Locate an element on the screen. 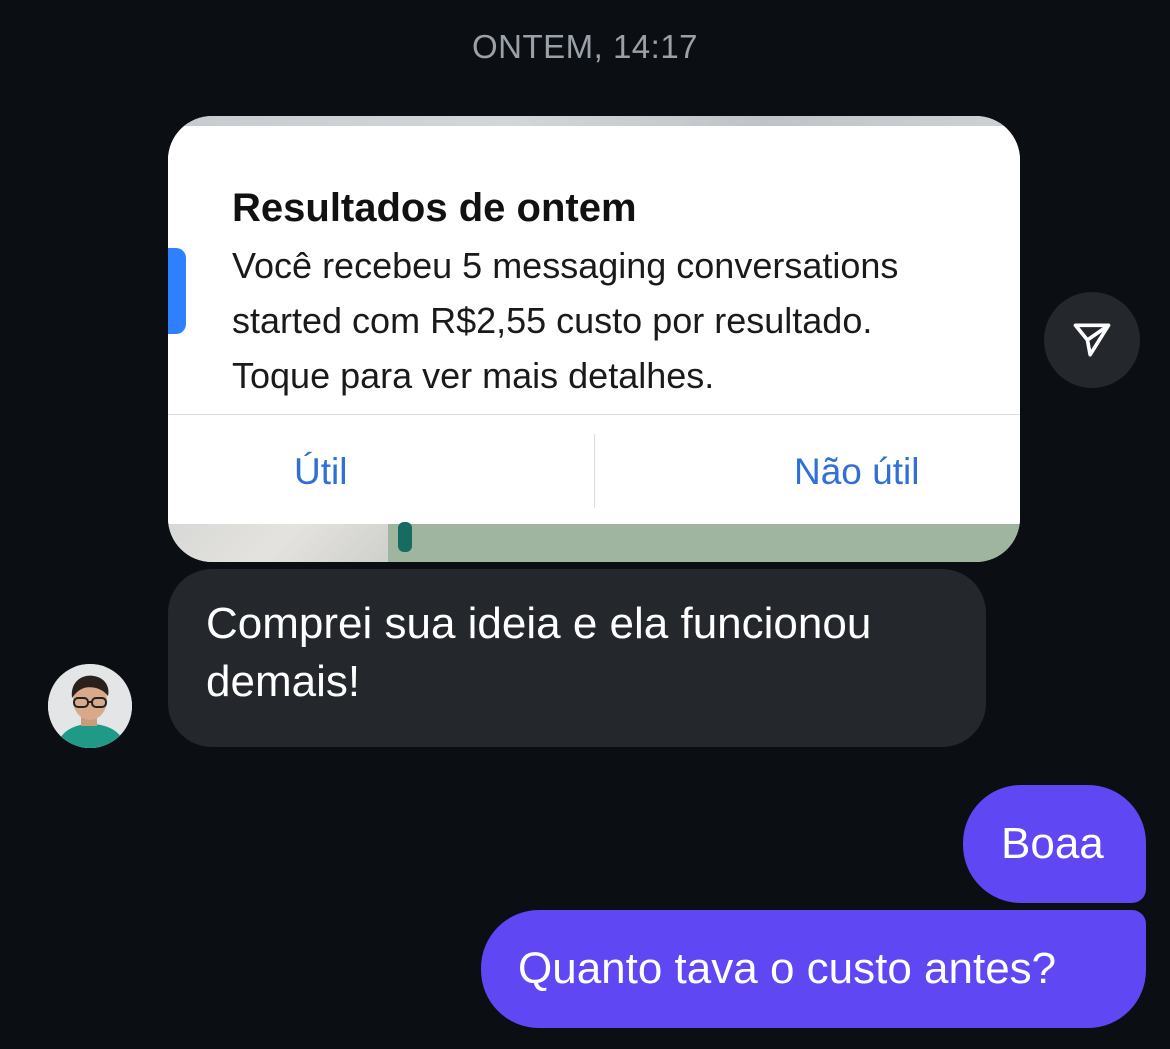  not-useful-button: Não útil is located at coordinates (857, 471).